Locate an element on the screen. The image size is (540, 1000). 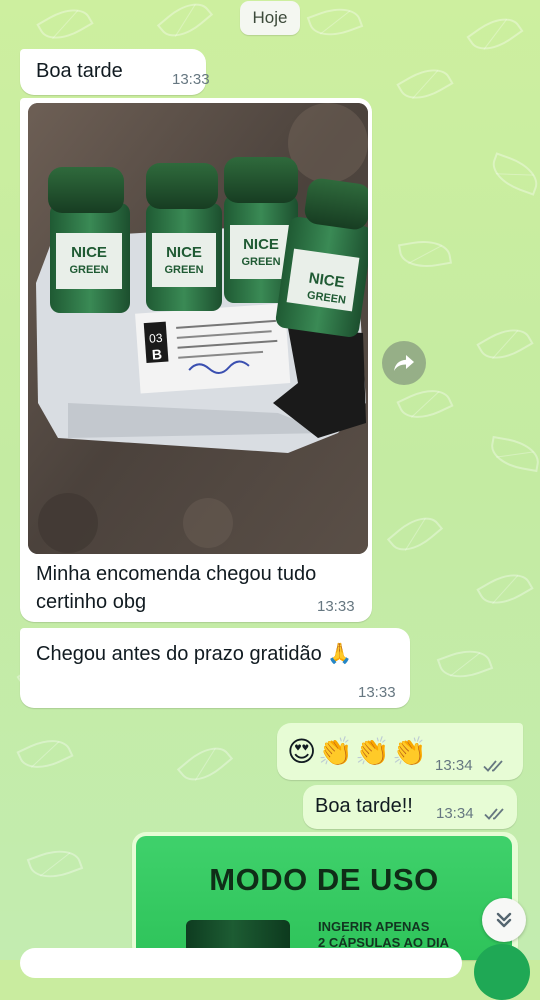
label-letter: B is located at coordinates (156, 354).